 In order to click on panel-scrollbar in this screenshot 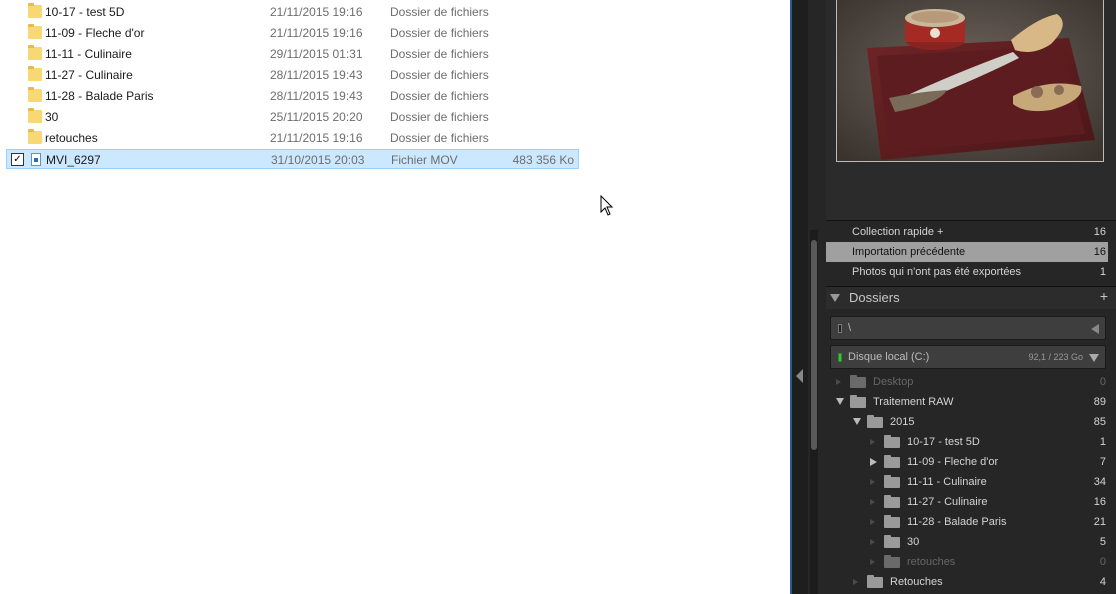, I will do `click(814, 412)`.